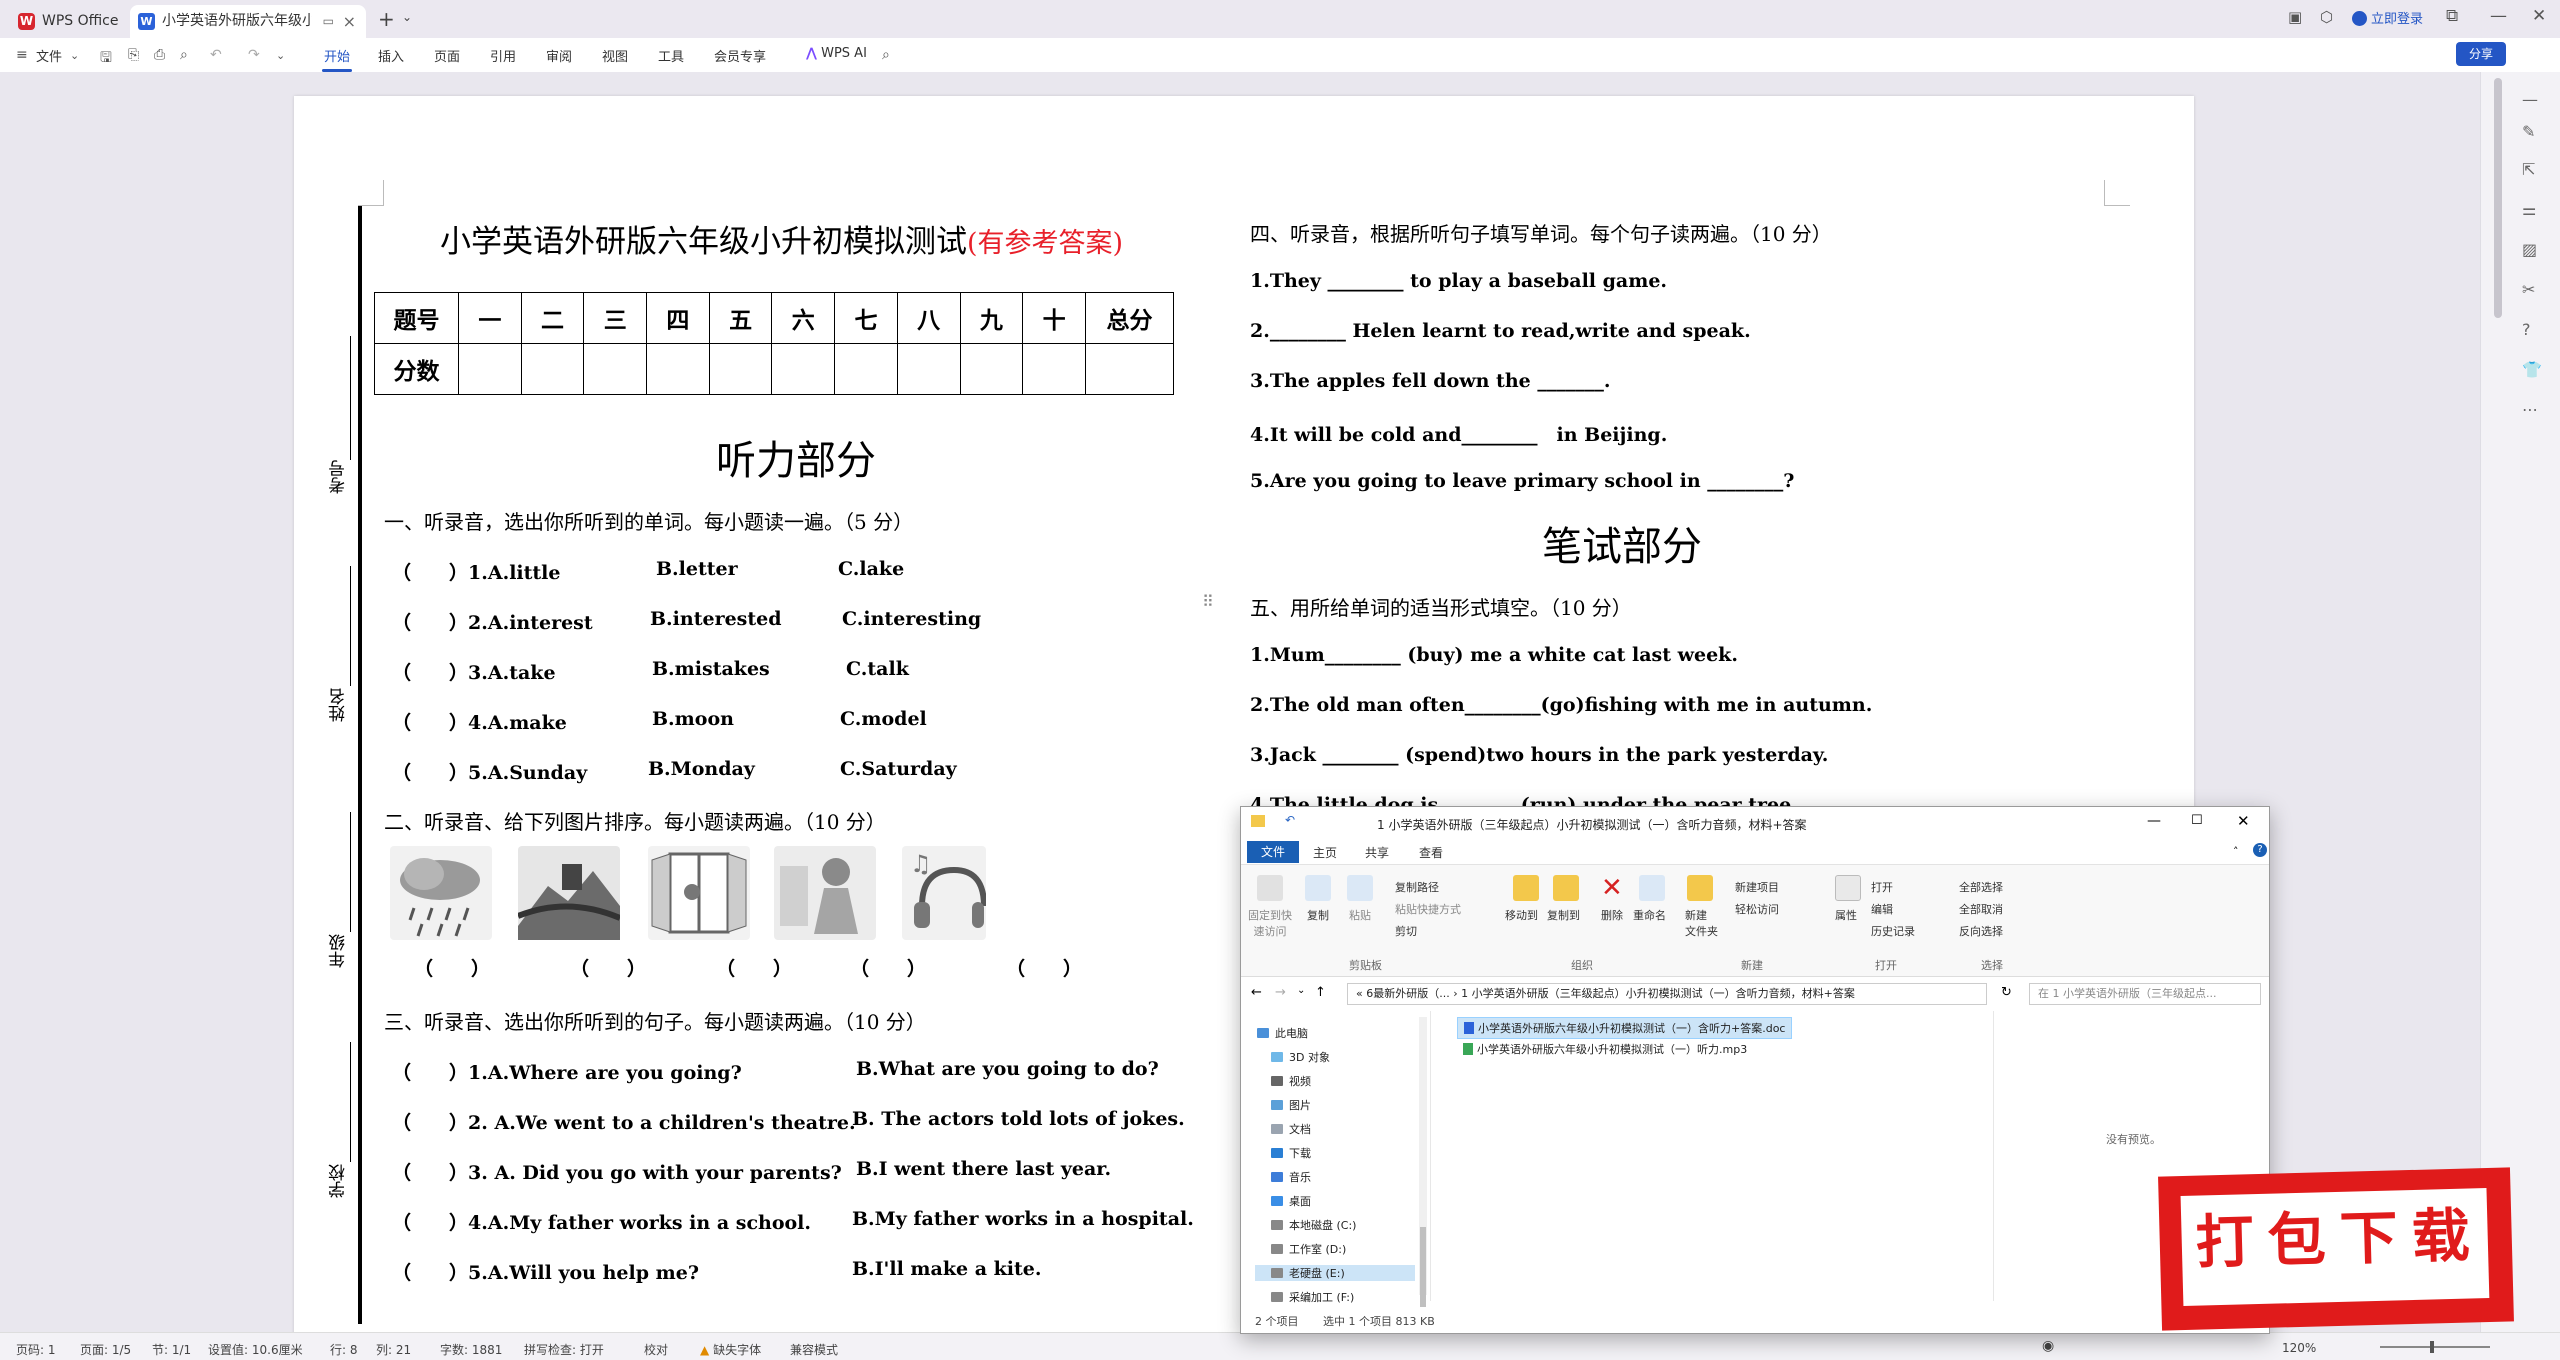  Describe the element at coordinates (2532, 369) in the screenshot. I see `shirt-icon: 👕` at that location.